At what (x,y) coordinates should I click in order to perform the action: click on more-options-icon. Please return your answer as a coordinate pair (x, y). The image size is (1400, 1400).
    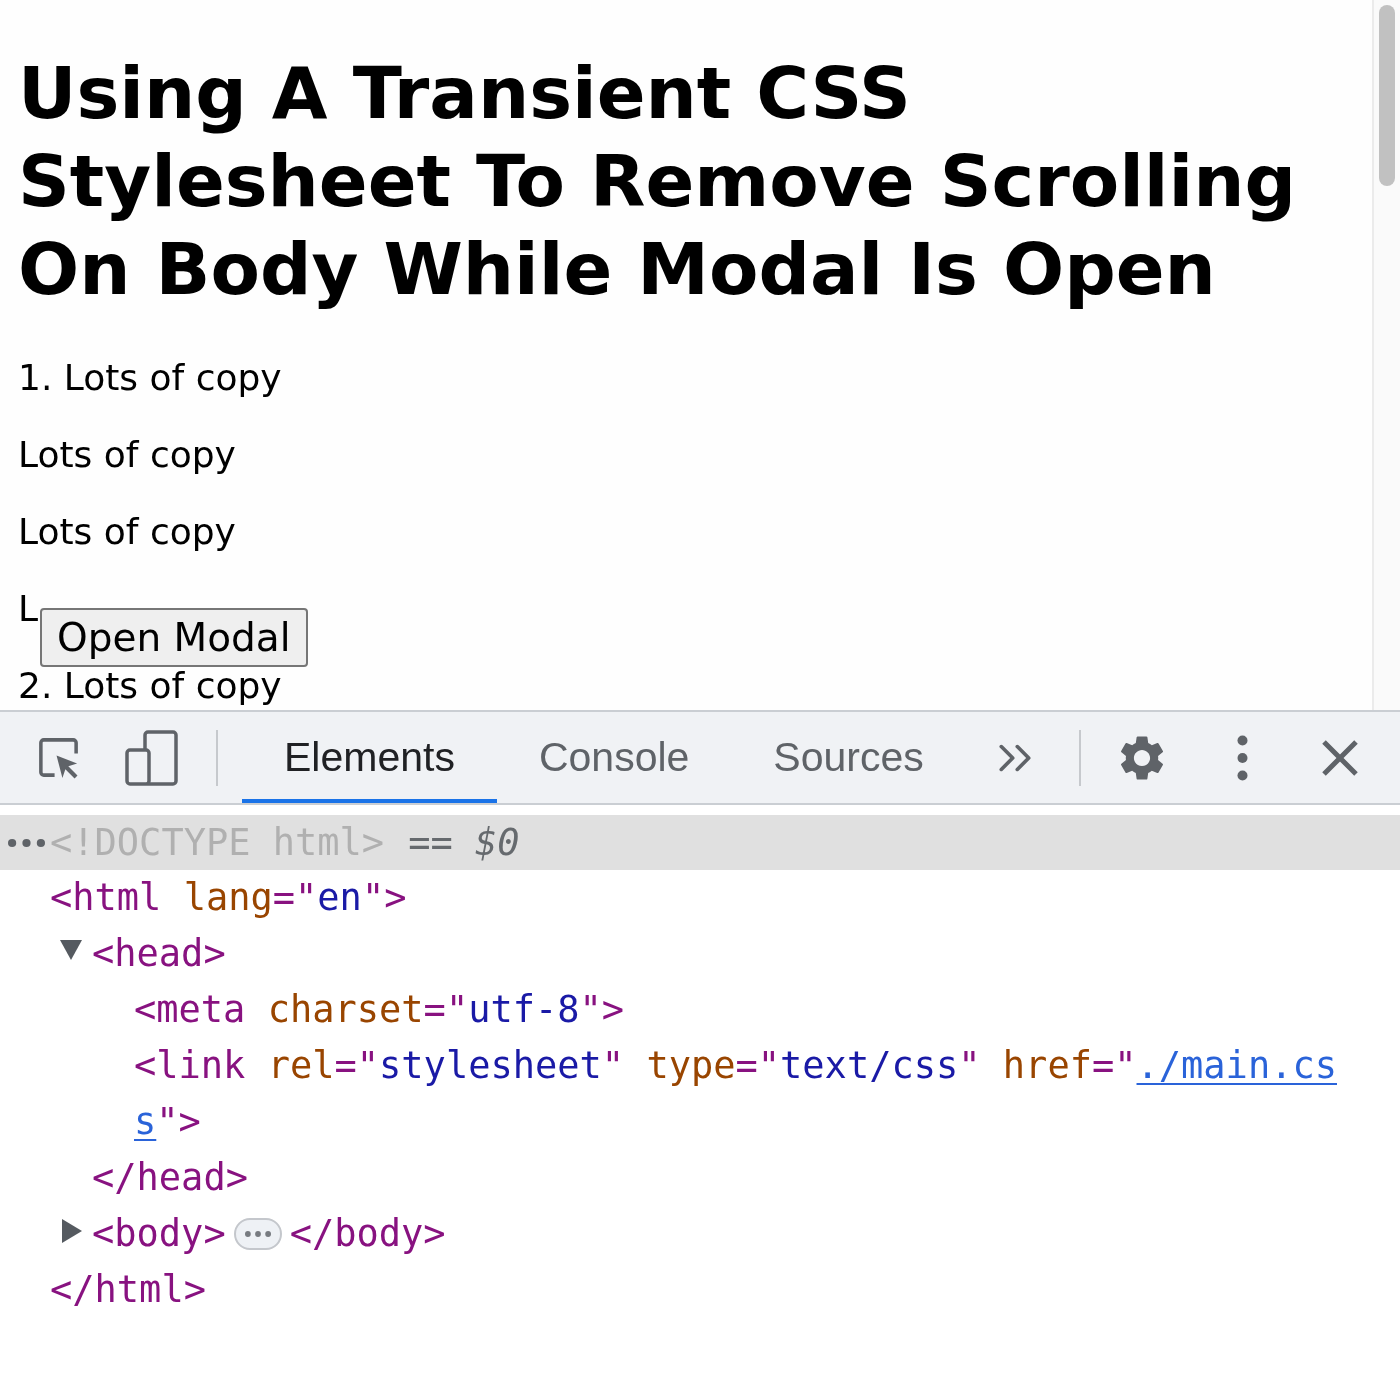
    Looking at the image, I should click on (1242, 757).